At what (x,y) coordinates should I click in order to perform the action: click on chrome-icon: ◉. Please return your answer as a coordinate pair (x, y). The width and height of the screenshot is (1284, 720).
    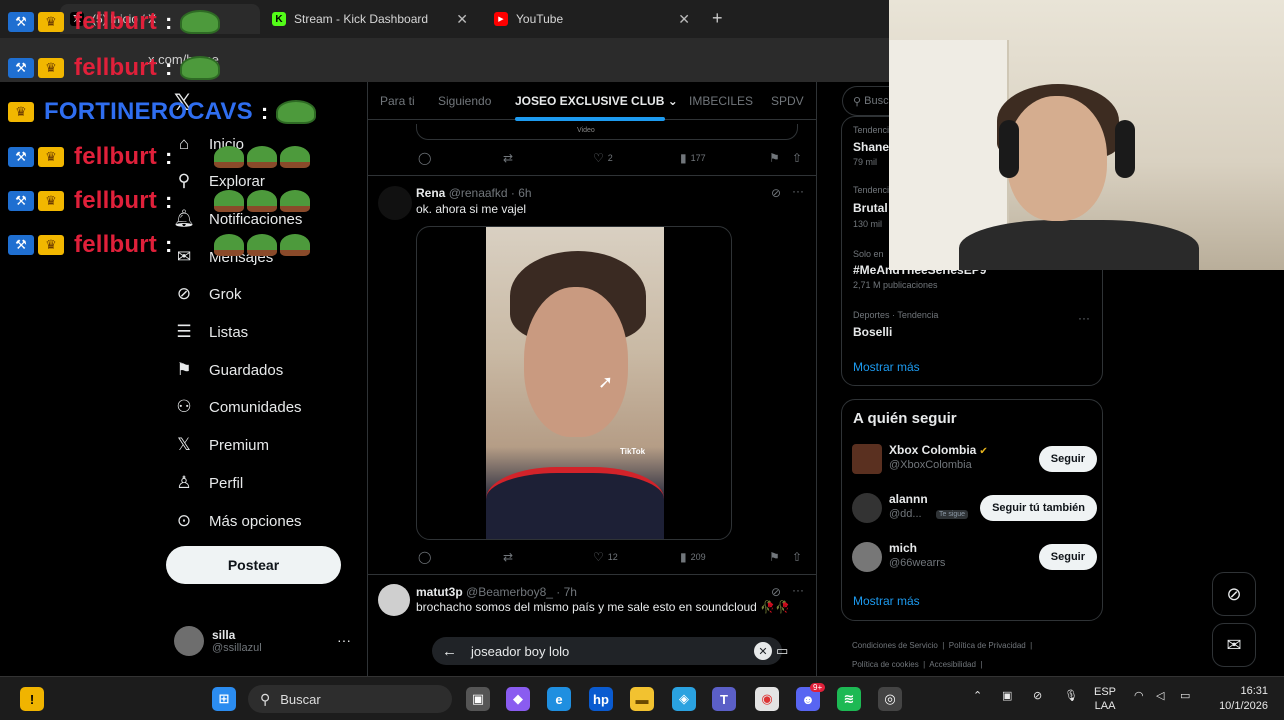
    Looking at the image, I should click on (767, 699).